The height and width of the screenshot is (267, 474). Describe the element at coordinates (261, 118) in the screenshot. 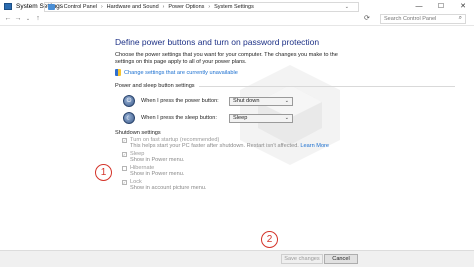

I see `sleep-button-select: Sleep ⌄` at that location.